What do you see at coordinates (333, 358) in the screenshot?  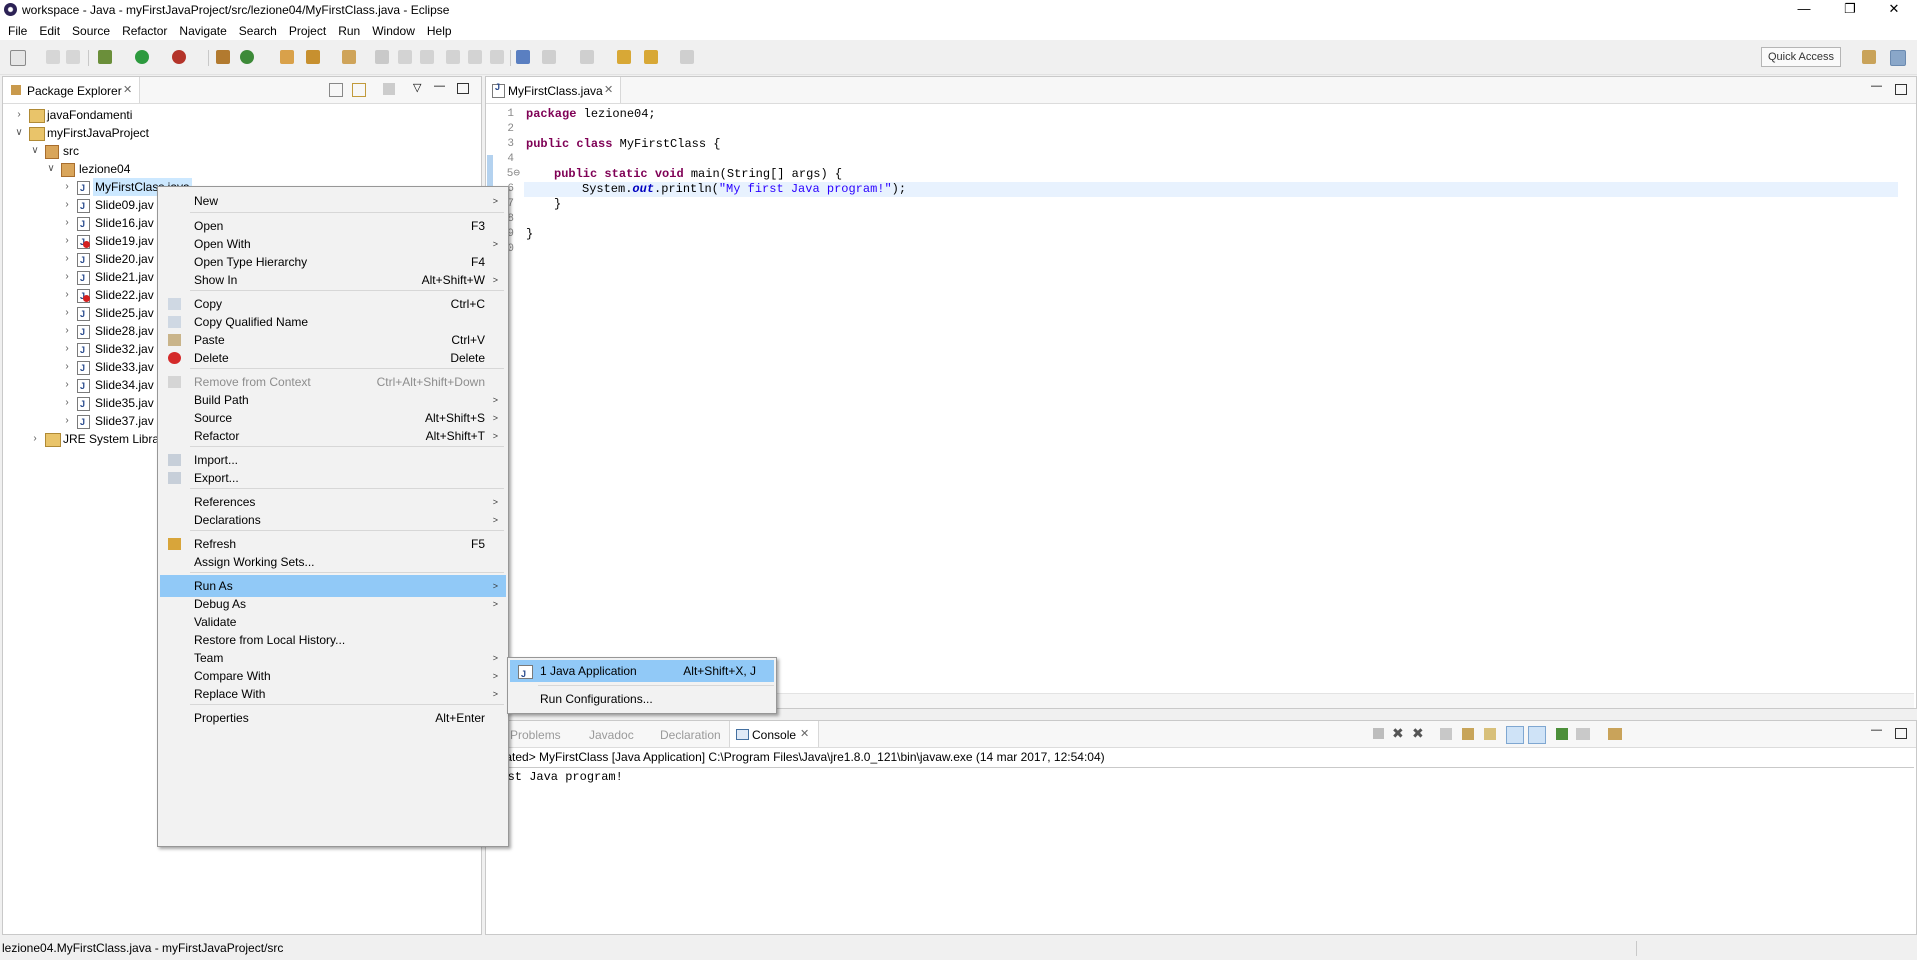 I see `menu-item-delete: Delete Delete` at bounding box center [333, 358].